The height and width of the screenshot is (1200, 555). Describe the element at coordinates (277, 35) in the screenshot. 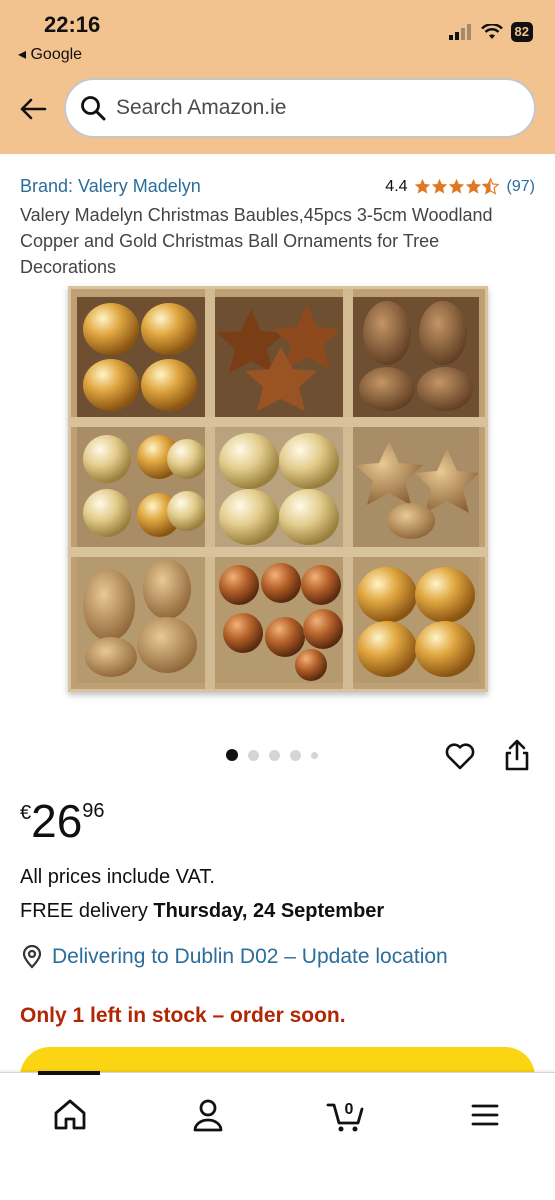

I see `status-bar: 22:16 ◂ Google 82` at that location.